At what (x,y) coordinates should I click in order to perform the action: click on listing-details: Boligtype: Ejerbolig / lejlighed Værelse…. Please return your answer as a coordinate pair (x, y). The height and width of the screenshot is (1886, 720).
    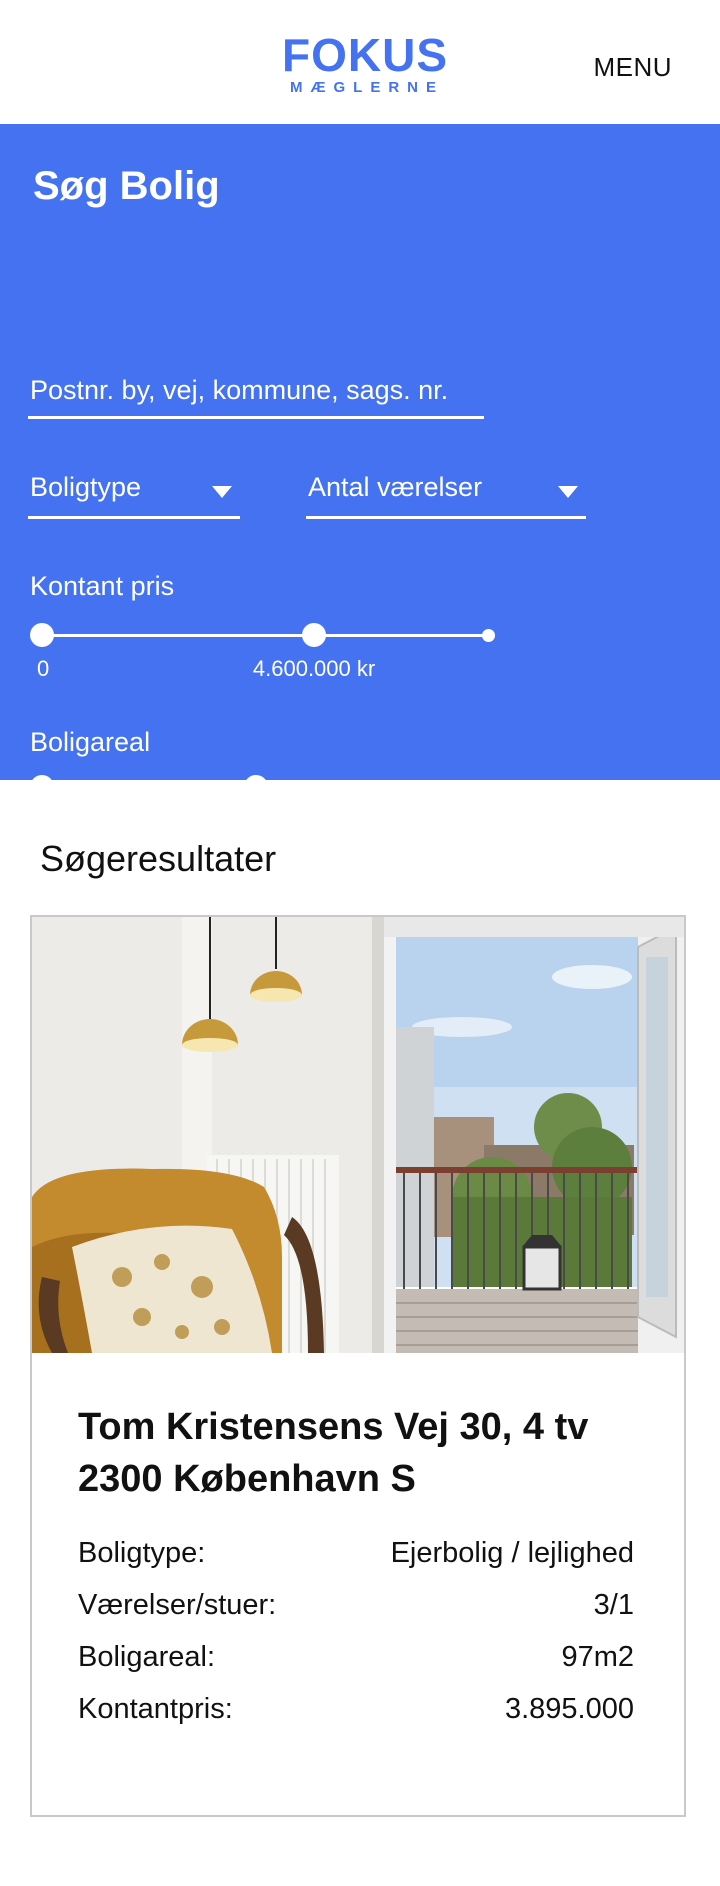
    Looking at the image, I should click on (356, 1631).